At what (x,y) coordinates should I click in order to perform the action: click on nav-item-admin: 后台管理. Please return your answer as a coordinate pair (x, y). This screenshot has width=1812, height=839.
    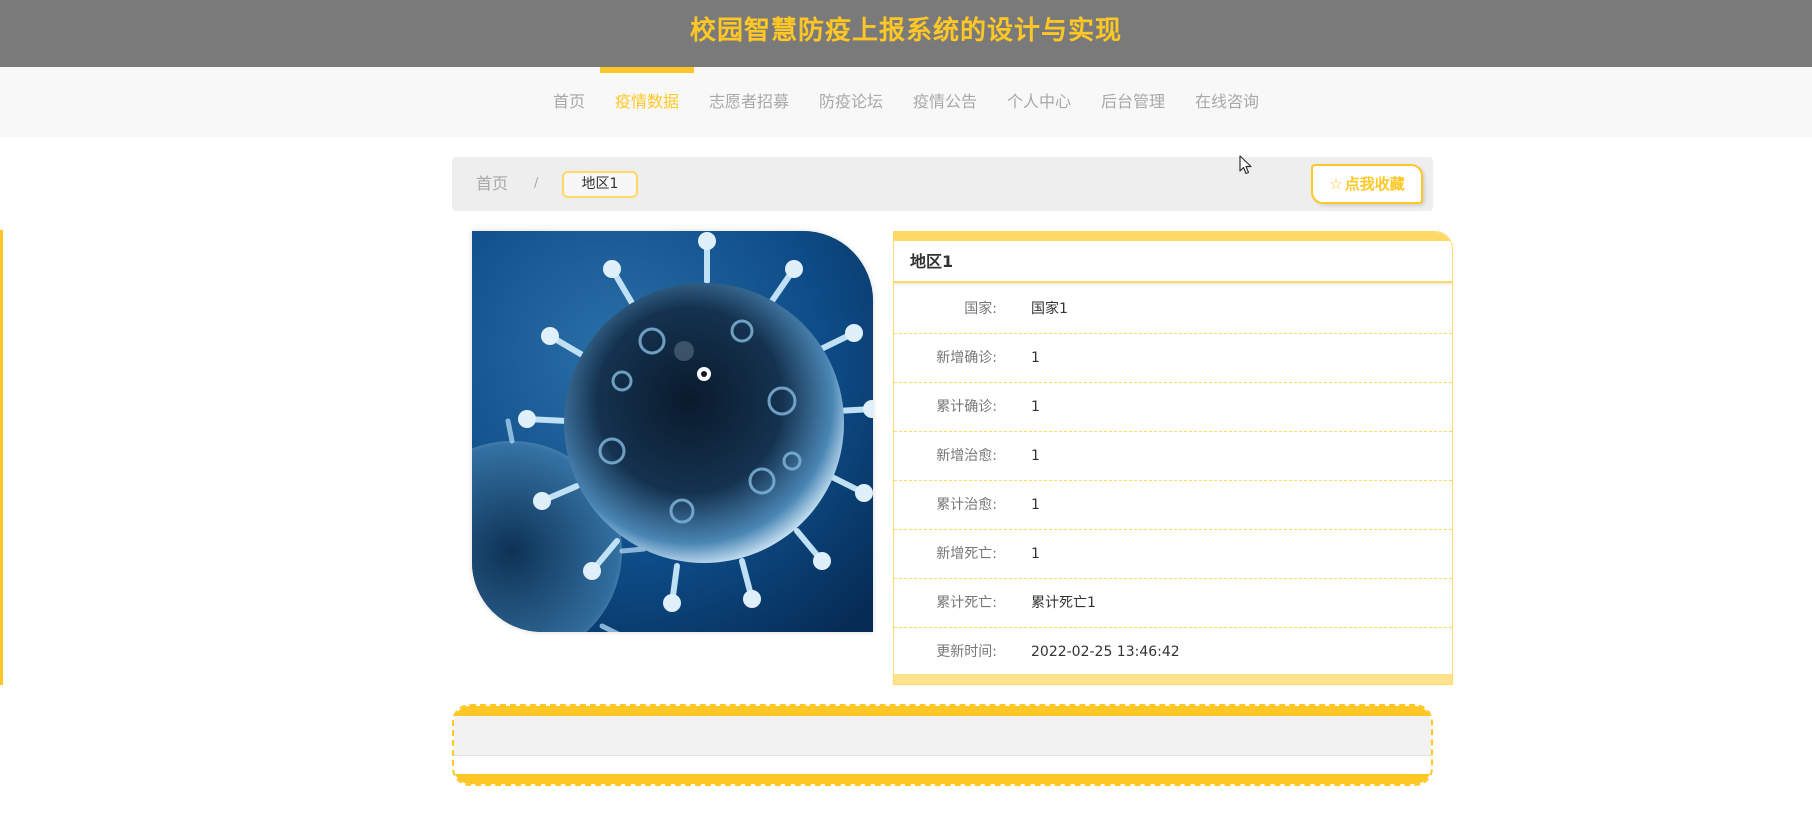
    Looking at the image, I should click on (1133, 102).